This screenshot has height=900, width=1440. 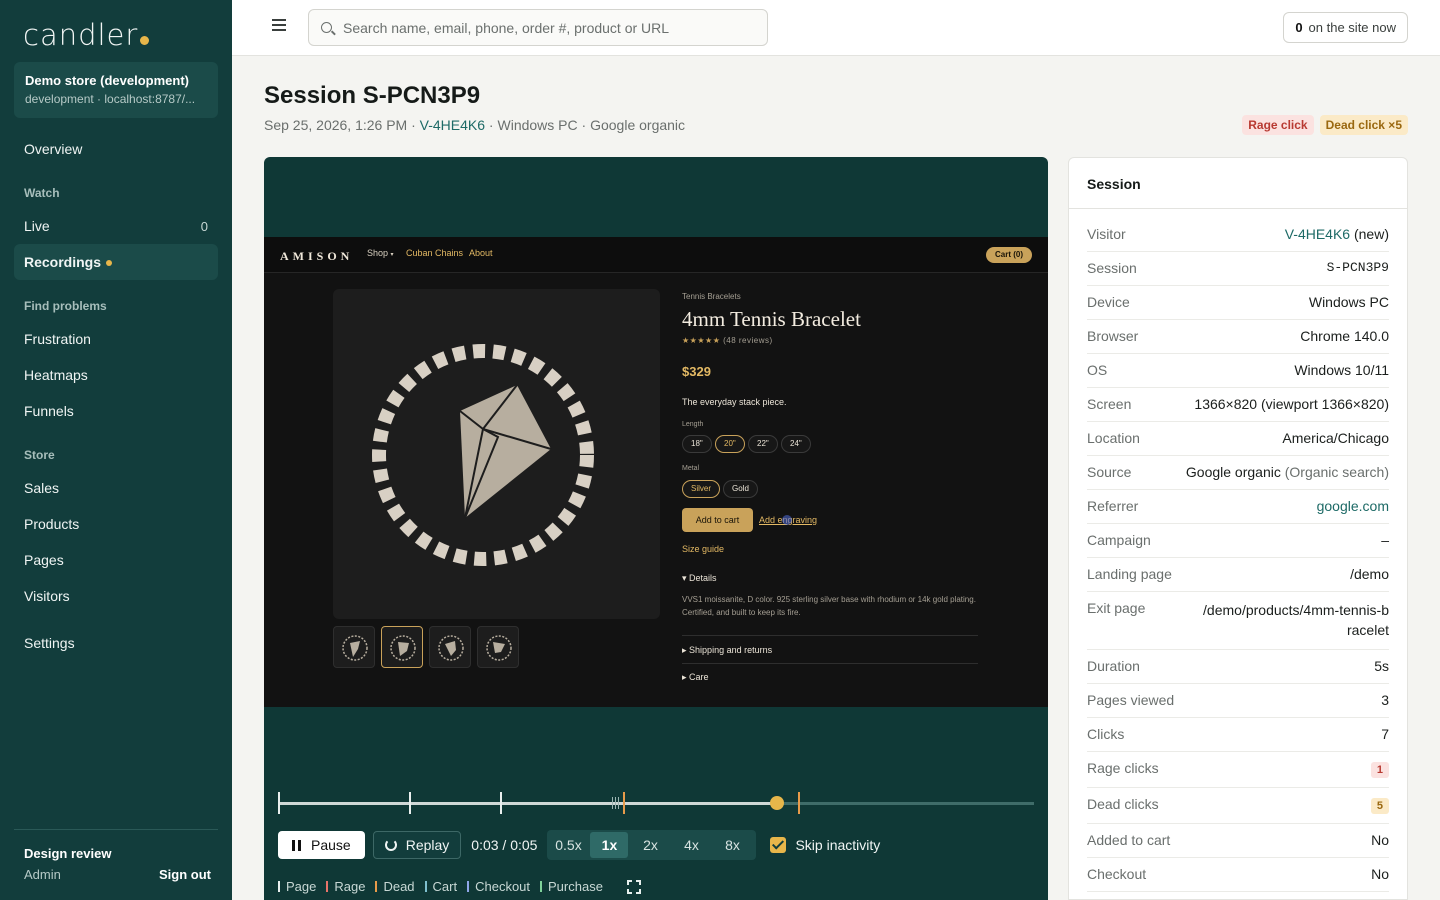 What do you see at coordinates (81, 35) in the screenshot?
I see `logo-text: candler` at bounding box center [81, 35].